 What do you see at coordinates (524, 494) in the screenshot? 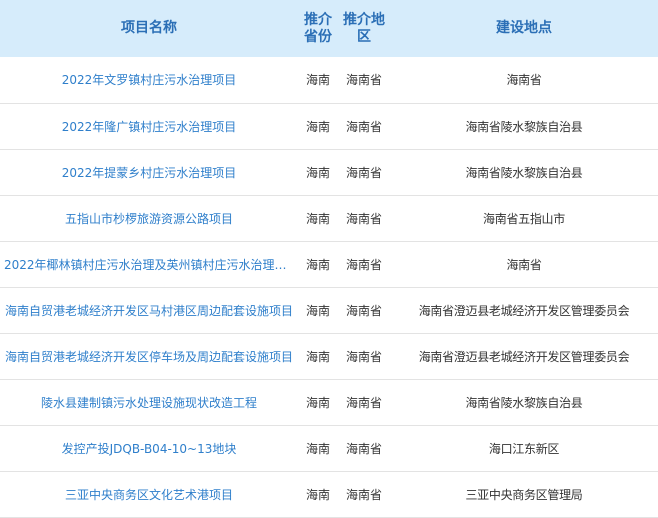
I see `location-cell: 三亚中央商务区管理局` at bounding box center [524, 494].